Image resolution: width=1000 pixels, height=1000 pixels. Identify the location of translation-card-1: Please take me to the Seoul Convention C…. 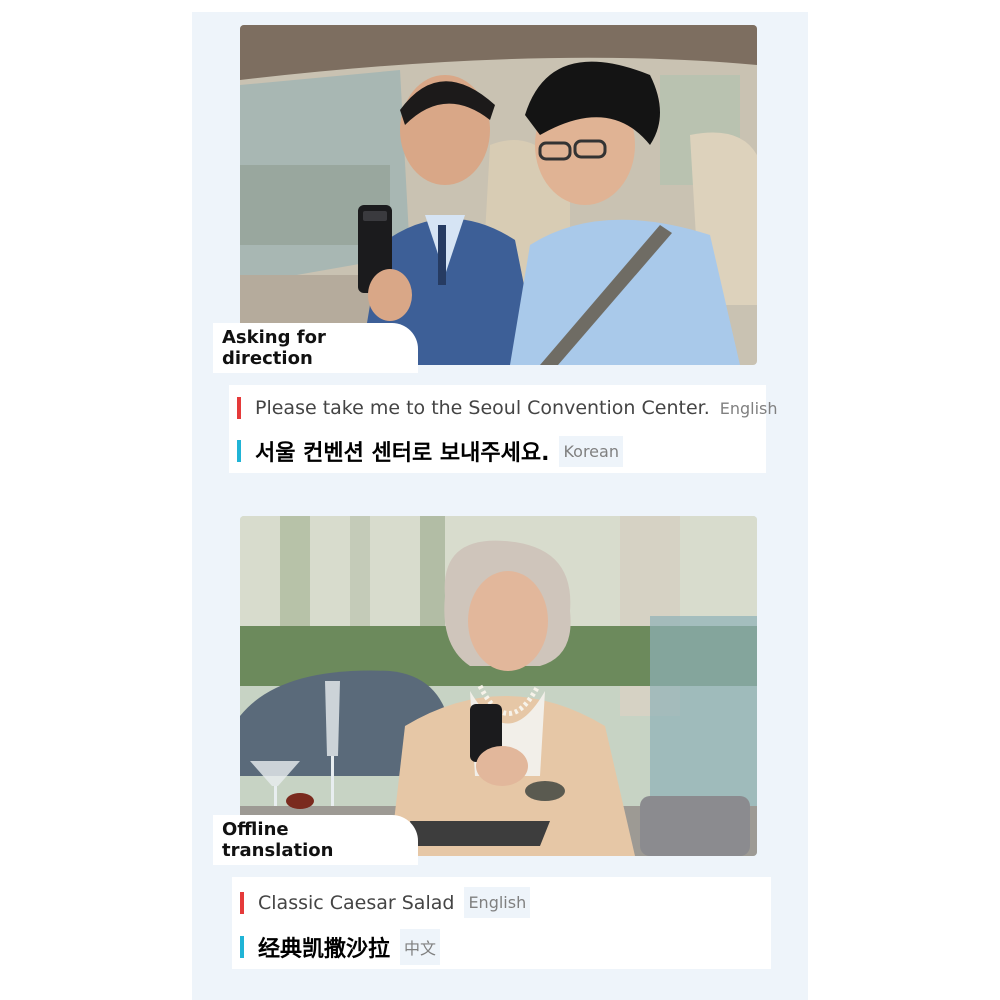
(503, 429).